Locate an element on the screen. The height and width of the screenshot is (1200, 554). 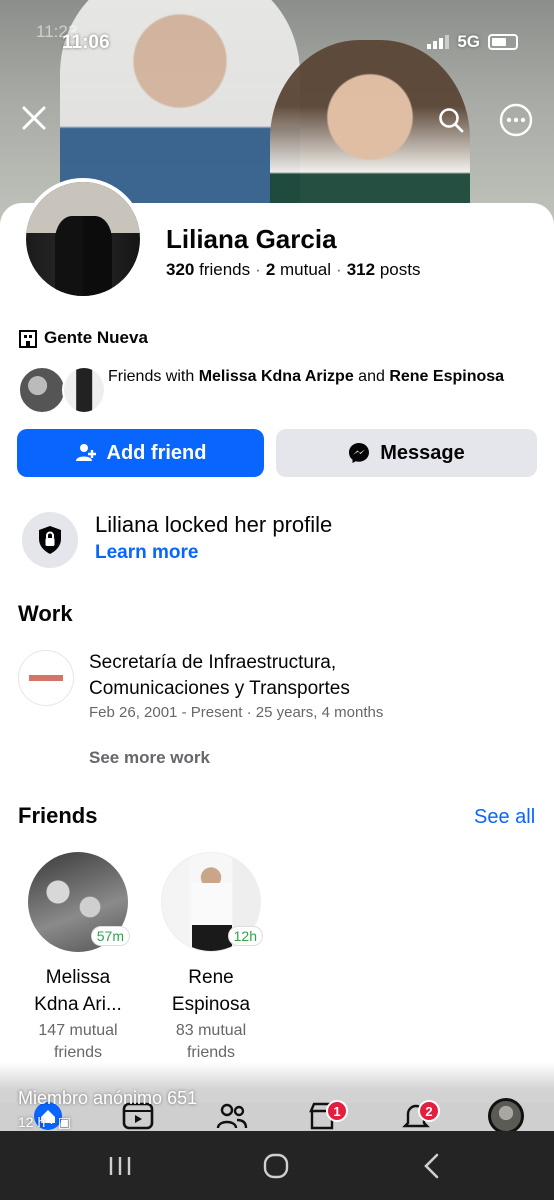
story-timestamp: 12 h · ▣ is located at coordinates (44, 1122).